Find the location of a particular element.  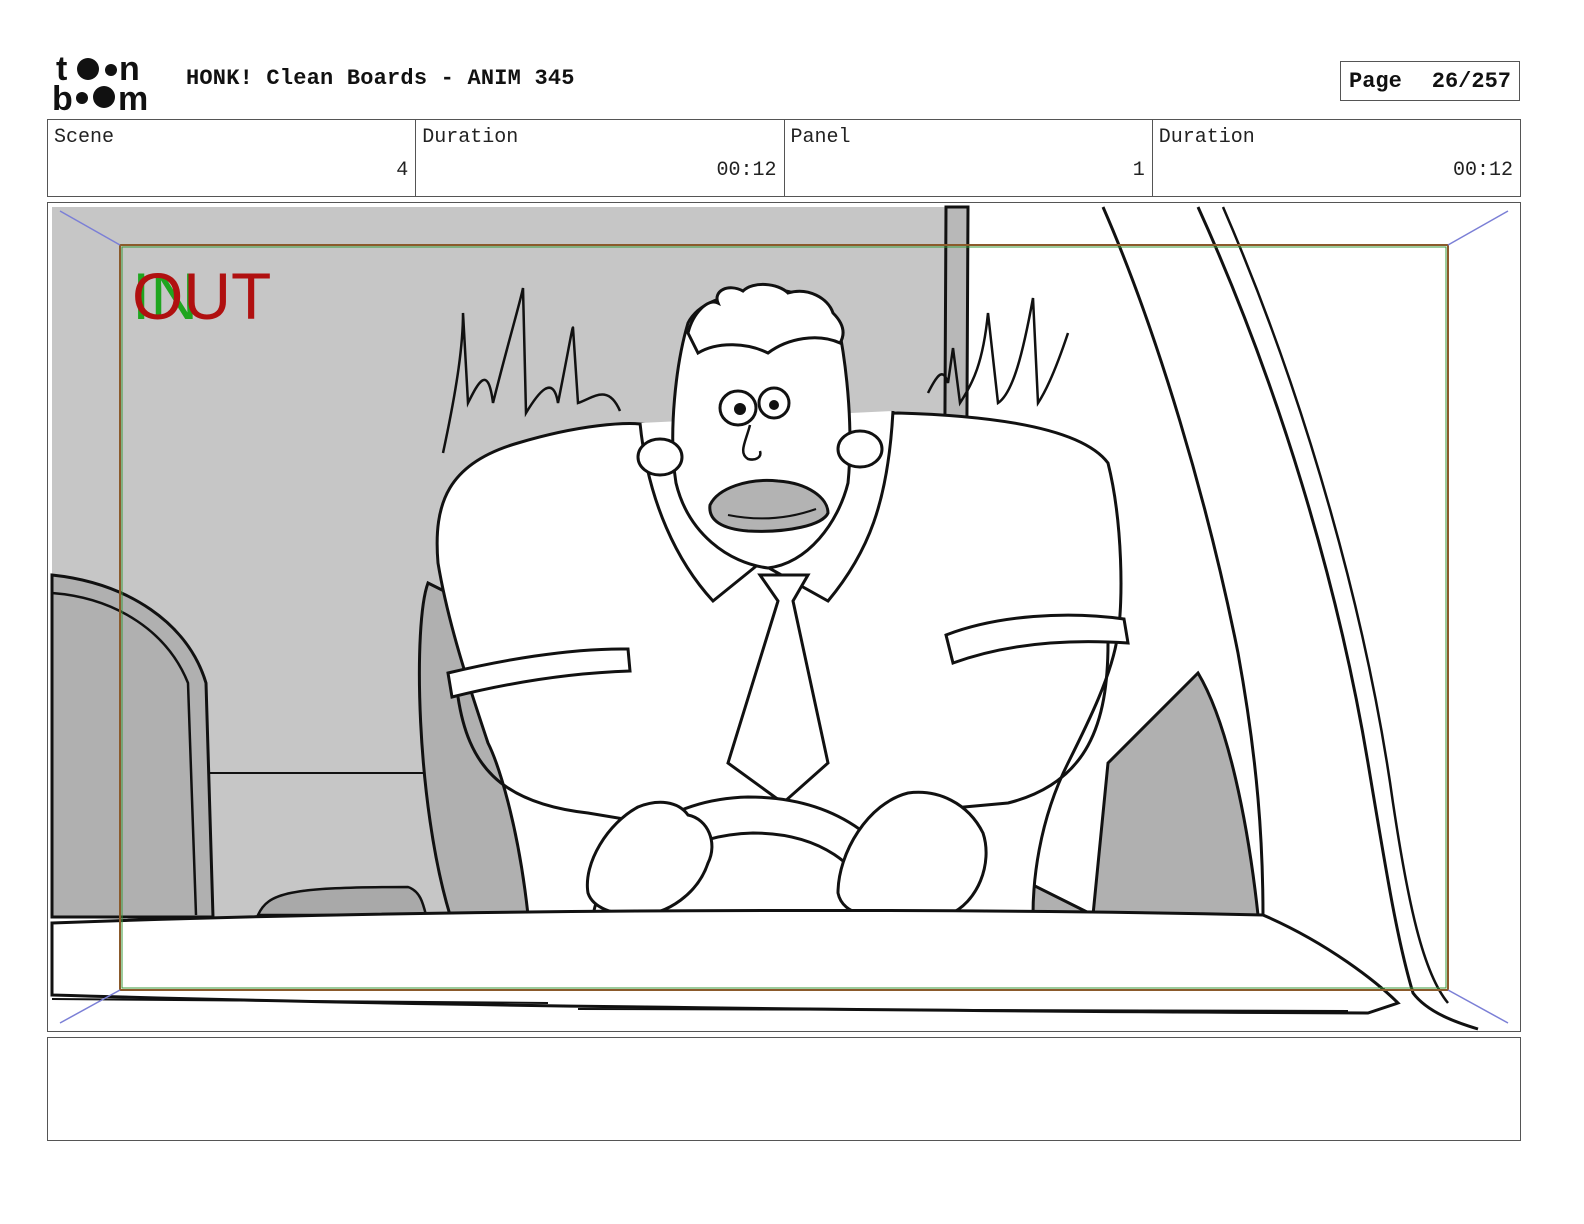

corner-guide-top-right is located at coordinates (1478, 228).